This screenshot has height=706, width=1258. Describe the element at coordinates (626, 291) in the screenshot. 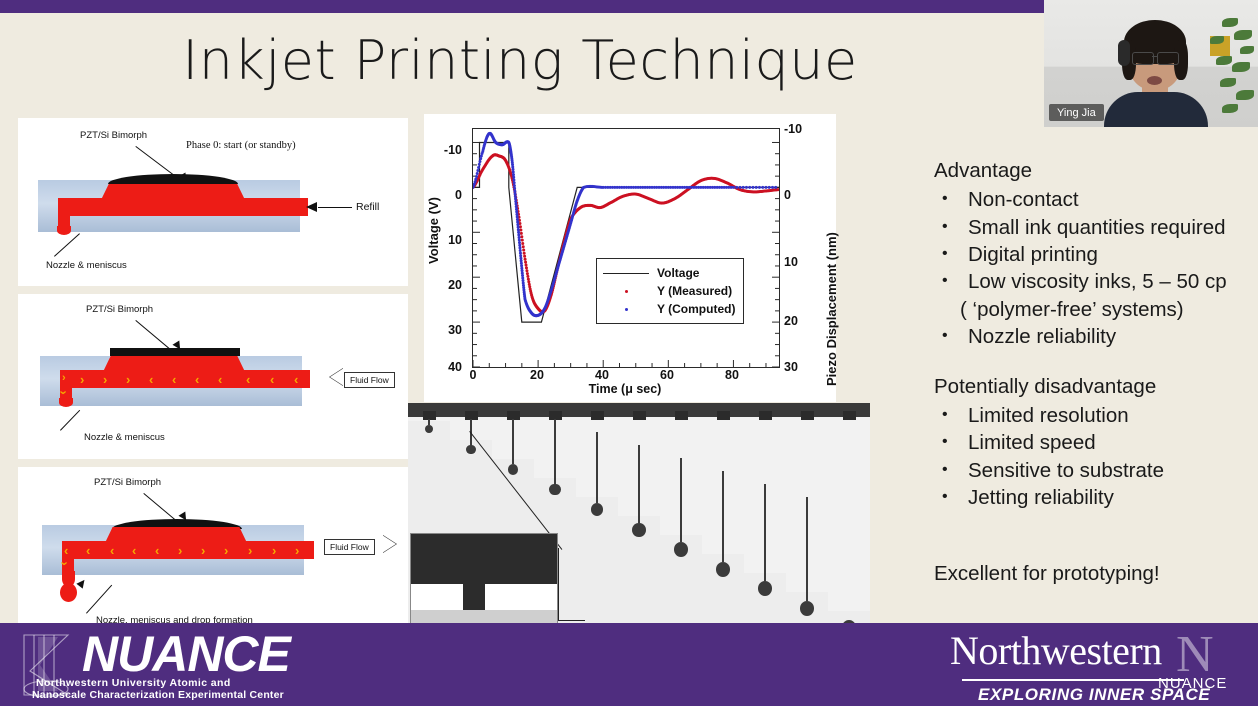

I see `legend-dot-swatch` at that location.